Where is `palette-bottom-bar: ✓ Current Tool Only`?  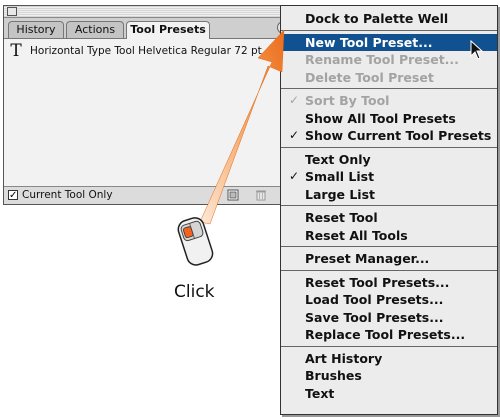
palette-bottom-bar: ✓ Current Tool Only is located at coordinates (149, 195).